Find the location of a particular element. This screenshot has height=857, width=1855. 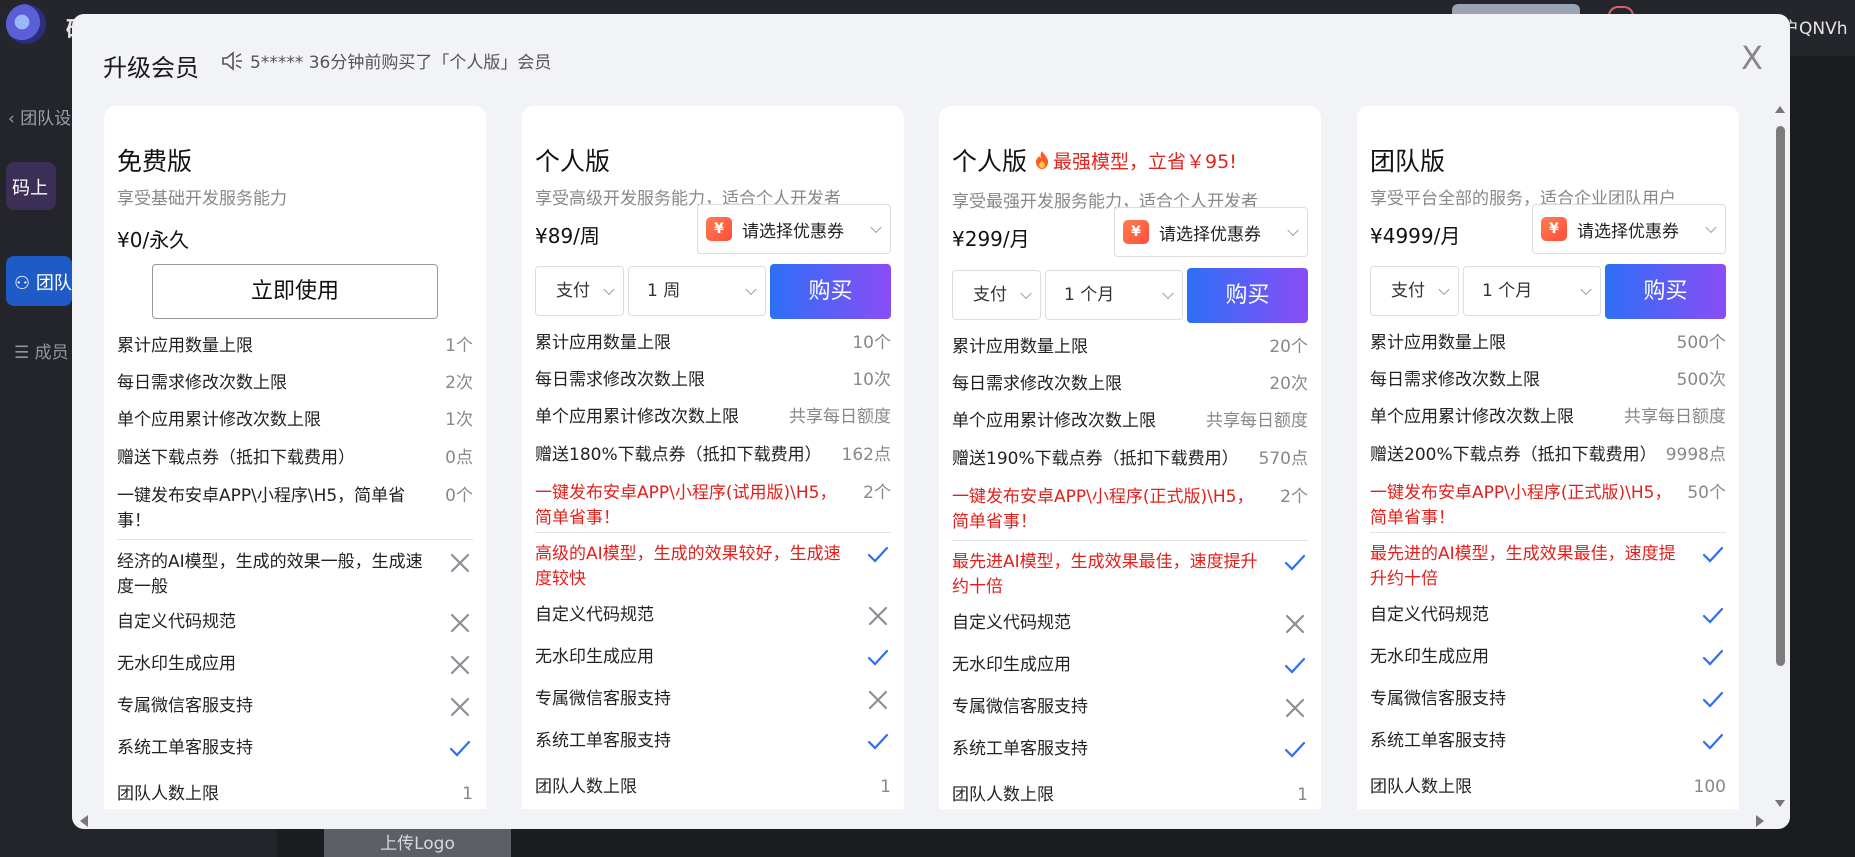

plan-feature-row: 累计应用数量上限 500个 is located at coordinates (1548, 343).